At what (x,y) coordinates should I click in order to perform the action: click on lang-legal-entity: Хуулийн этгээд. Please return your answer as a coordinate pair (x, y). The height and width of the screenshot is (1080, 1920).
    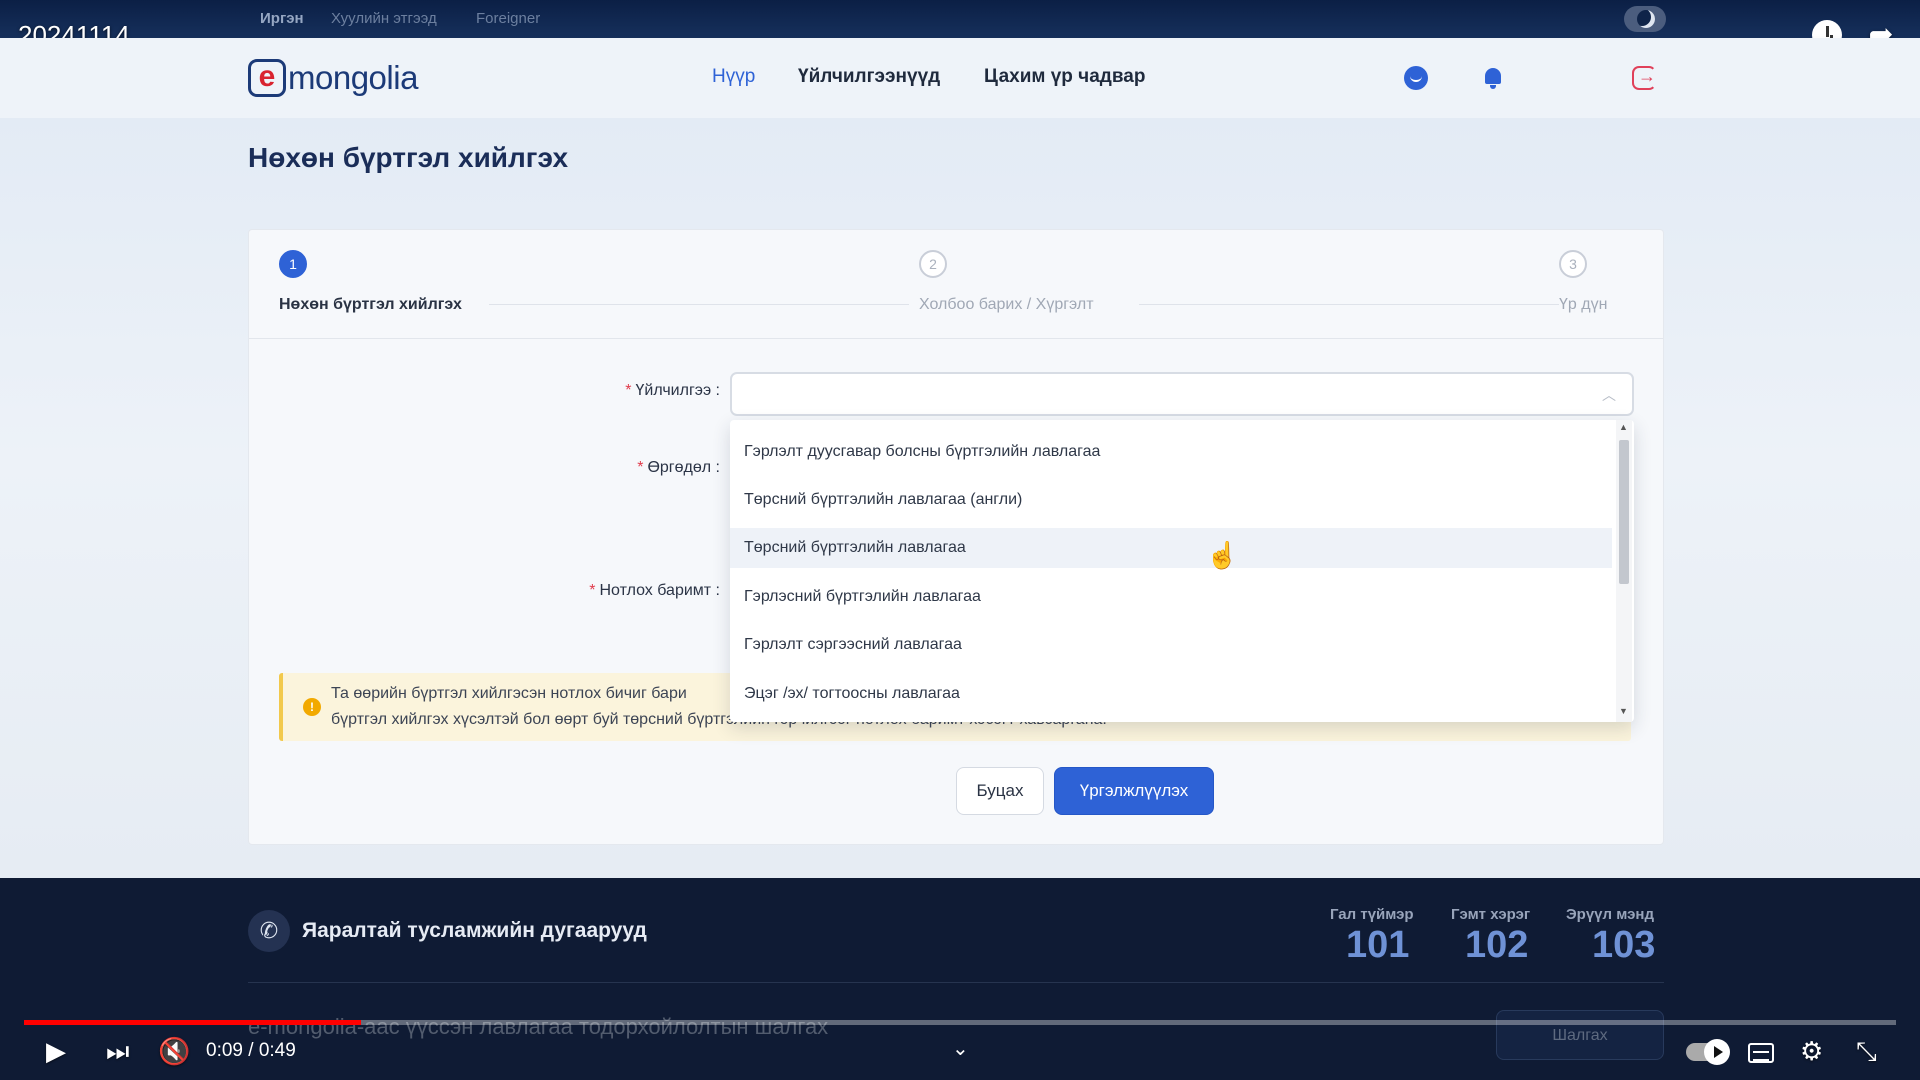
    Looking at the image, I should click on (384, 18).